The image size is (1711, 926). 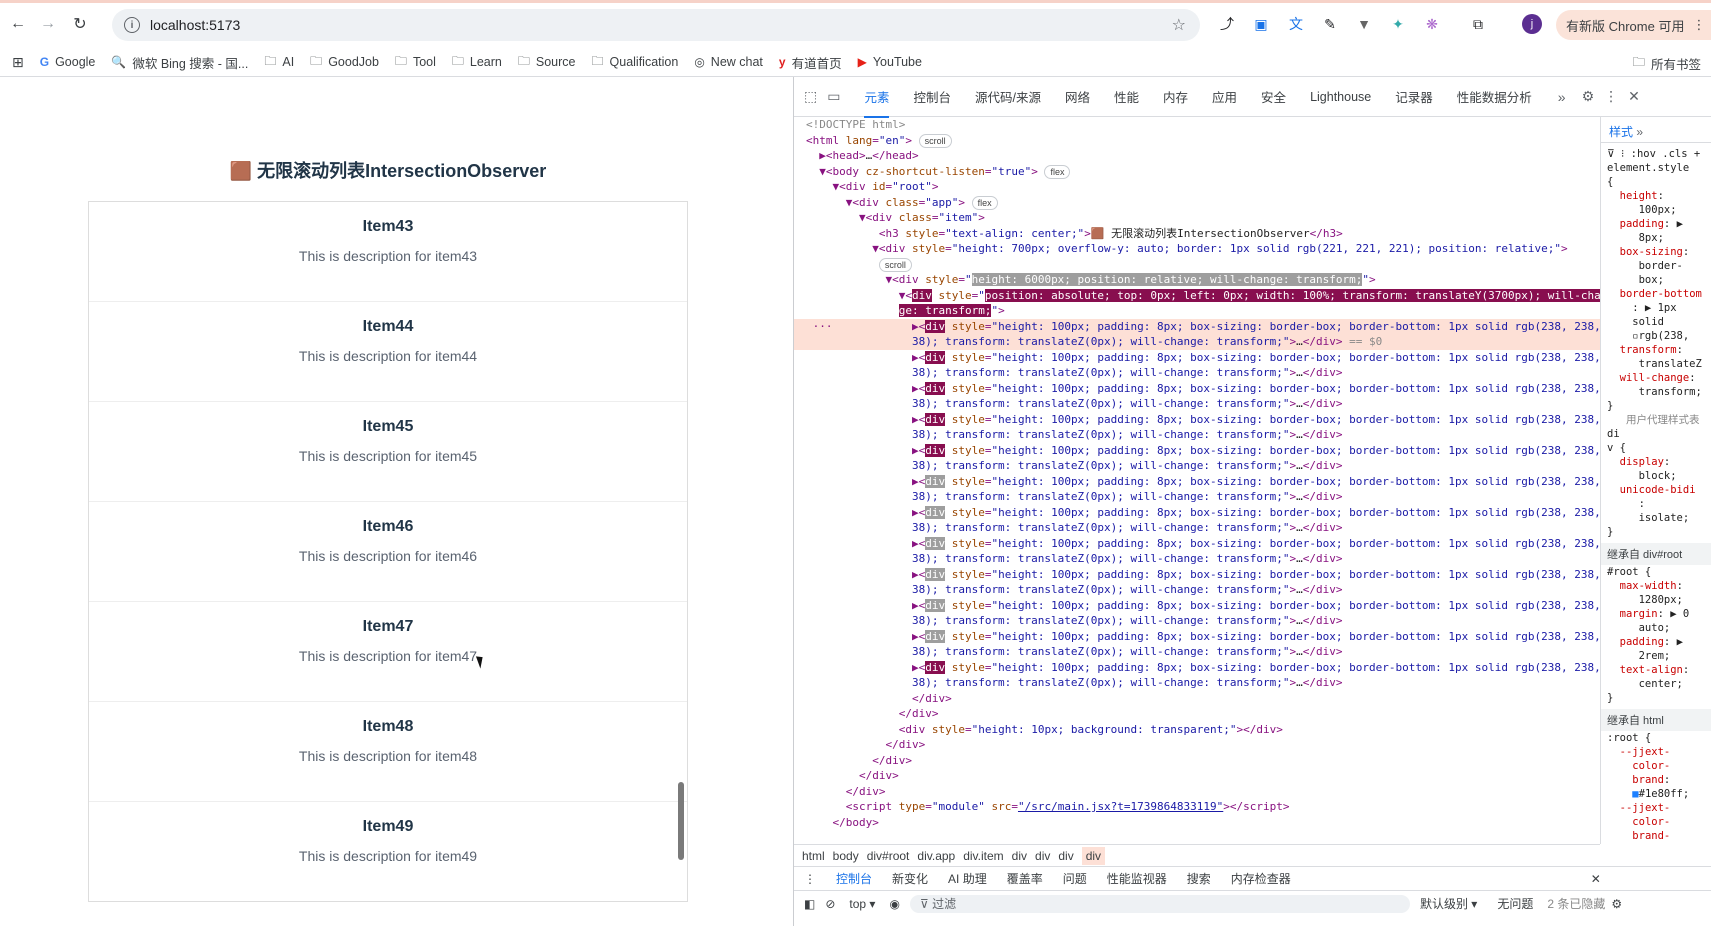 I want to click on bookmark-new-chat: ◎ New chat, so click(x=728, y=62).